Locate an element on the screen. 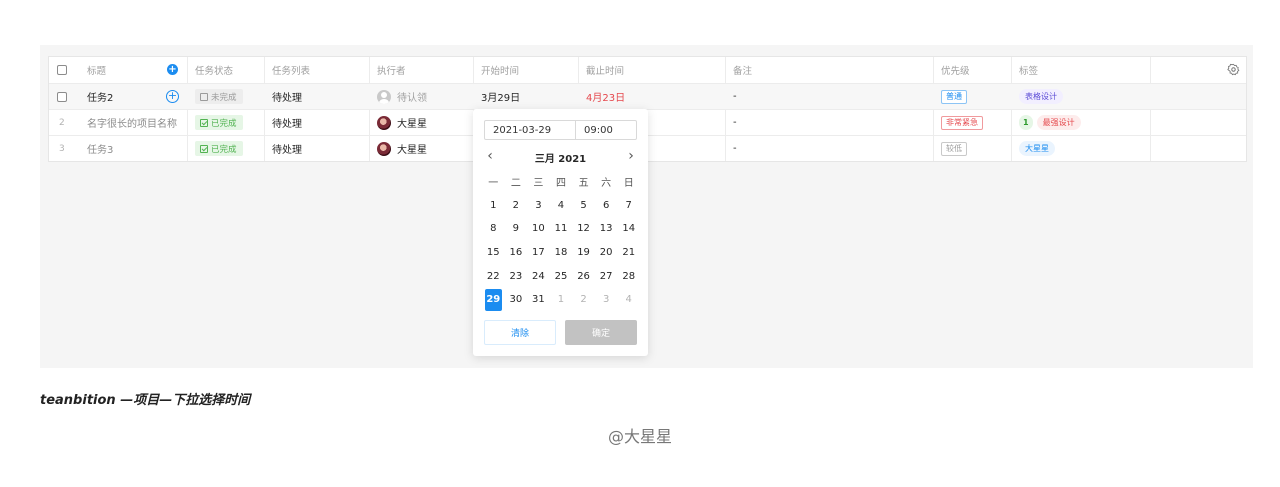 The image size is (1280, 487). clear-button: 清除 is located at coordinates (520, 332).